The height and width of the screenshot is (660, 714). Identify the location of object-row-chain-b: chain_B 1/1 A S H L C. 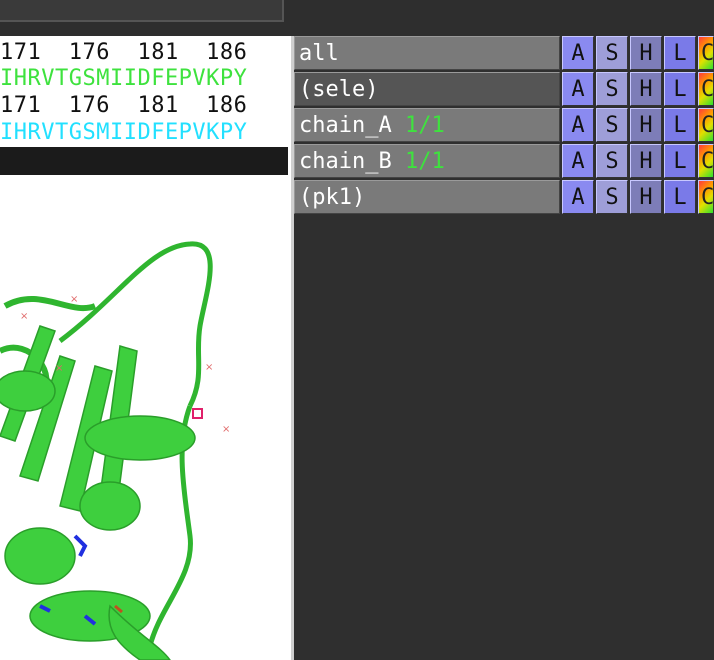
(504, 162).